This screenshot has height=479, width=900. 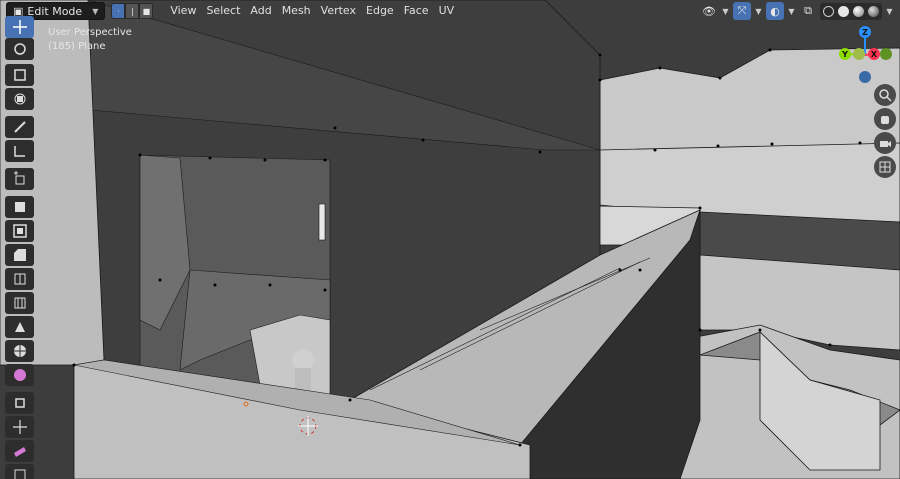 What do you see at coordinates (223, 11) in the screenshot?
I see `menu-select: Select` at bounding box center [223, 11].